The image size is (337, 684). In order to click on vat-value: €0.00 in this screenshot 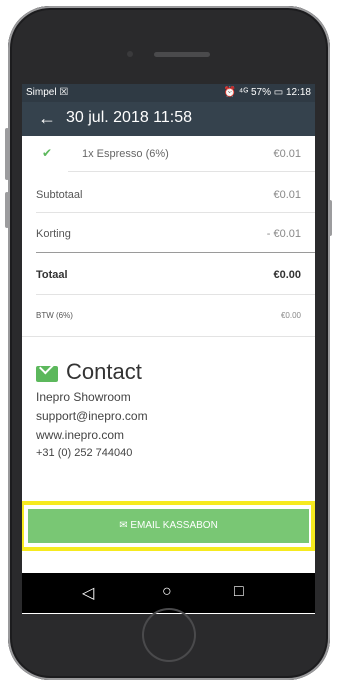, I will do `click(290, 315)`.